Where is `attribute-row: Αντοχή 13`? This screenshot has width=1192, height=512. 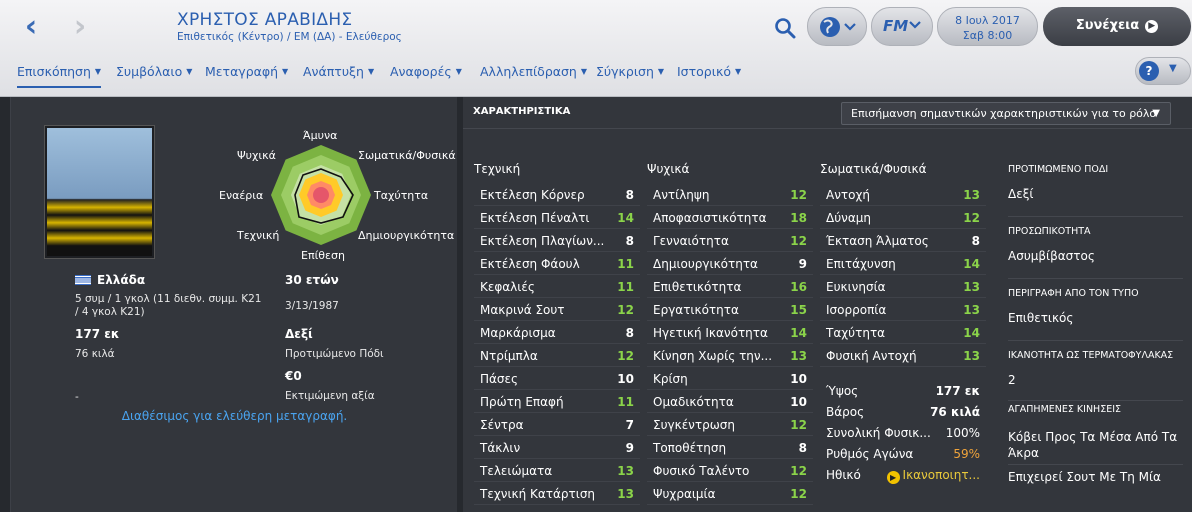
attribute-row: Αντοχή 13 is located at coordinates (903, 194).